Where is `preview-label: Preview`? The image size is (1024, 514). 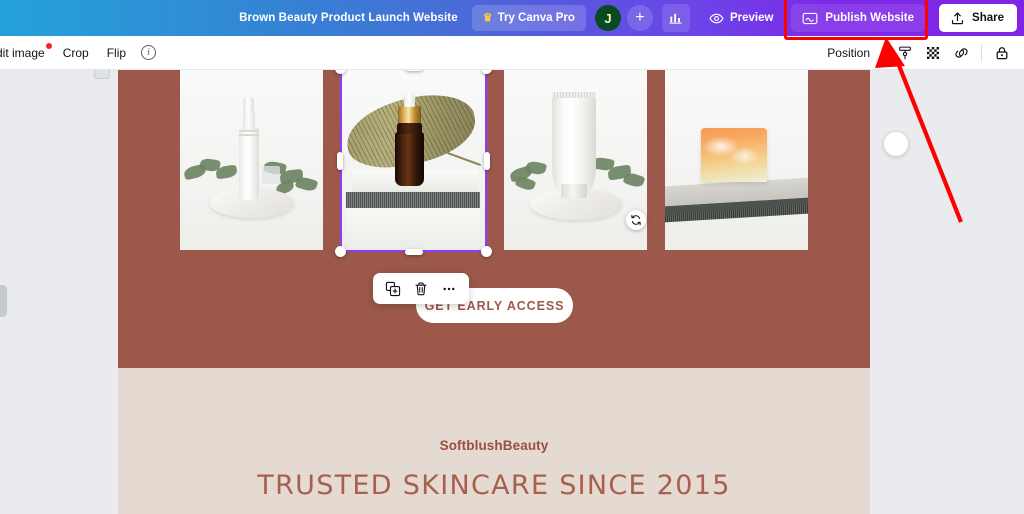
preview-label: Preview is located at coordinates (751, 18).